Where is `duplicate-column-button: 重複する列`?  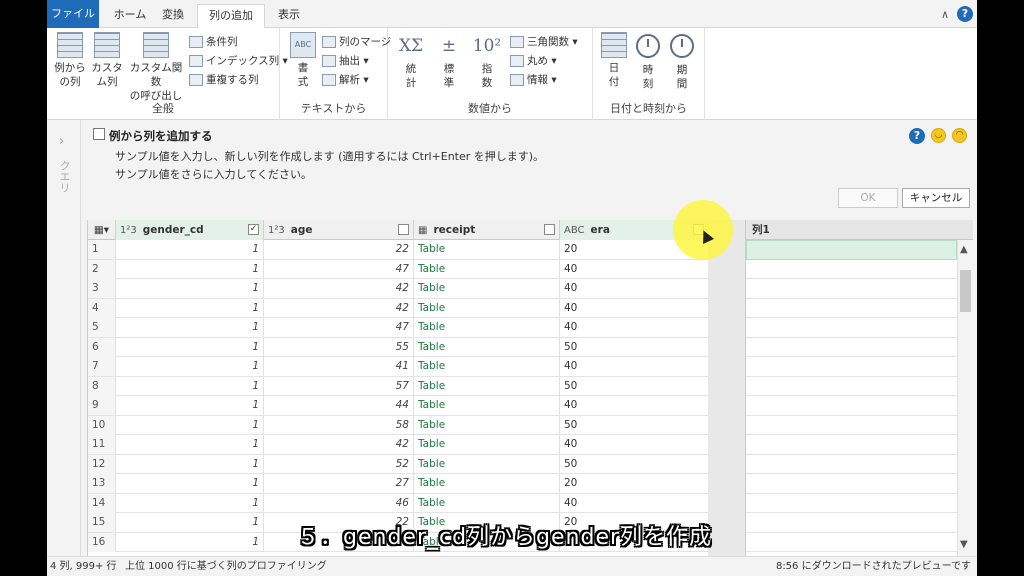 duplicate-column-button: 重複する列 is located at coordinates (224, 80).